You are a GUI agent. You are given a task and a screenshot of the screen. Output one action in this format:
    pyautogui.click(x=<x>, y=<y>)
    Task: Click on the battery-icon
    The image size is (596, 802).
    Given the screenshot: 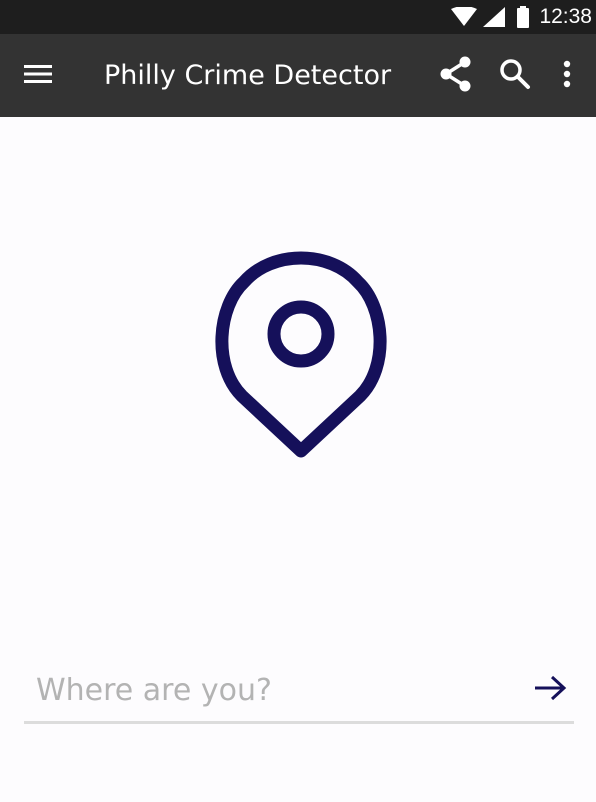 What is the action you would take?
    pyautogui.click(x=523, y=17)
    